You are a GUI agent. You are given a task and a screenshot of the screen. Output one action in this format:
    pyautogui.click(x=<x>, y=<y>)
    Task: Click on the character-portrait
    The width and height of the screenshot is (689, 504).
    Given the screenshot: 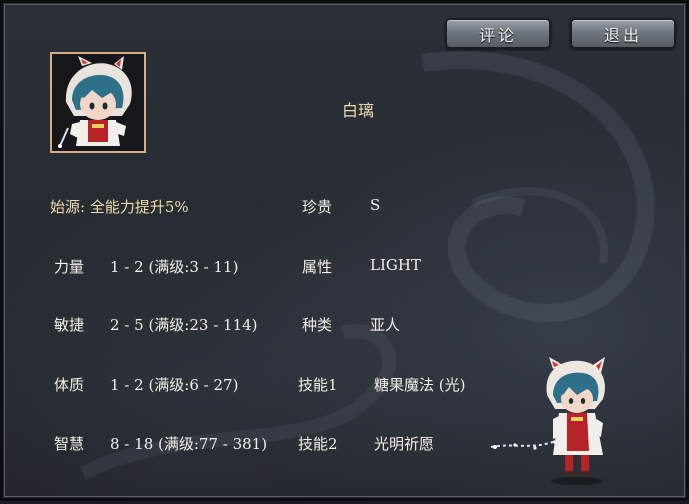 What is the action you would take?
    pyautogui.click(x=98, y=102)
    